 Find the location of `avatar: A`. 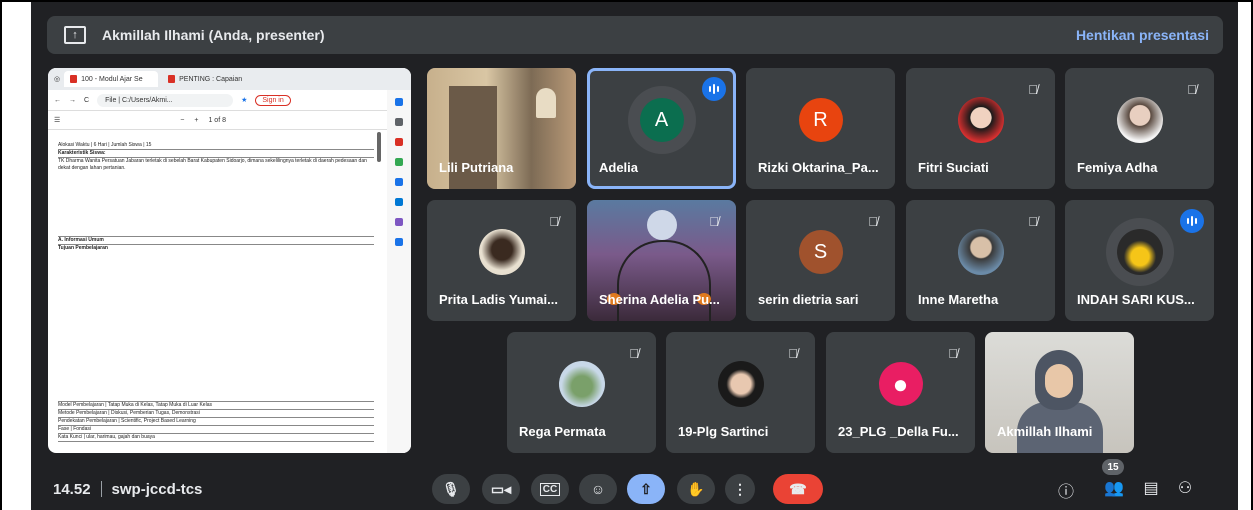

avatar: A is located at coordinates (661, 120).